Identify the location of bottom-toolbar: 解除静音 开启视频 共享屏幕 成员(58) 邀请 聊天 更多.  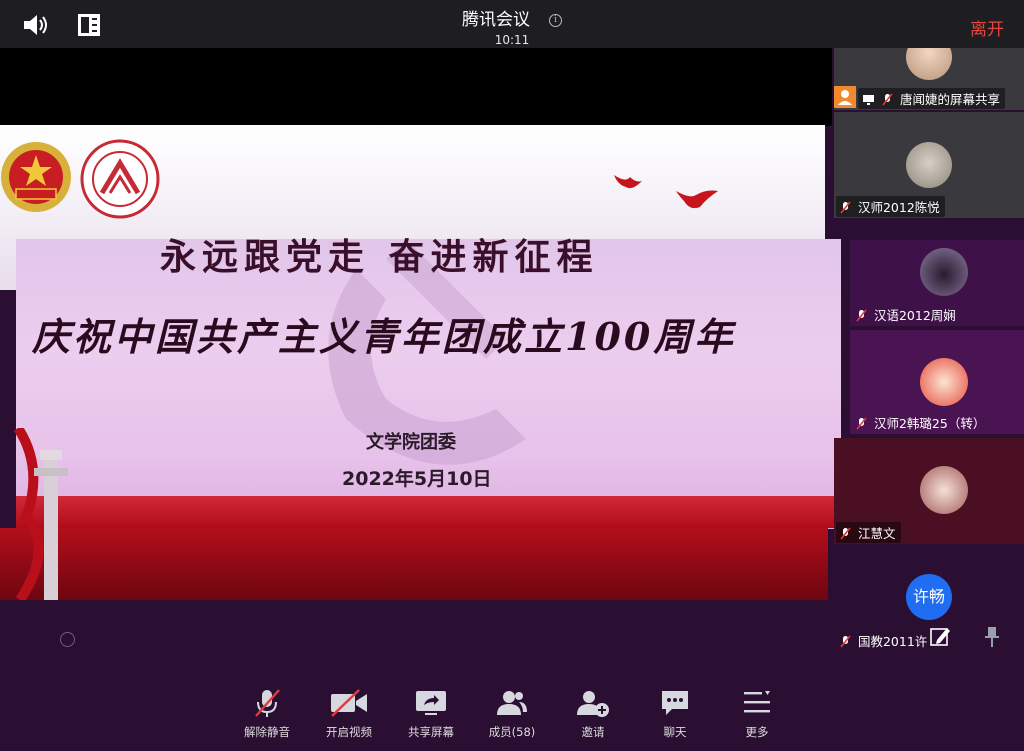
(512, 710).